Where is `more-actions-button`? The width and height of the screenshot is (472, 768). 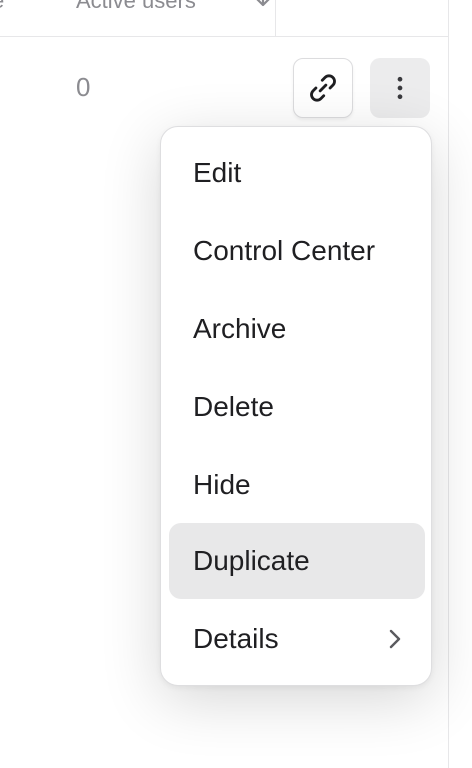
more-actions-button is located at coordinates (400, 88).